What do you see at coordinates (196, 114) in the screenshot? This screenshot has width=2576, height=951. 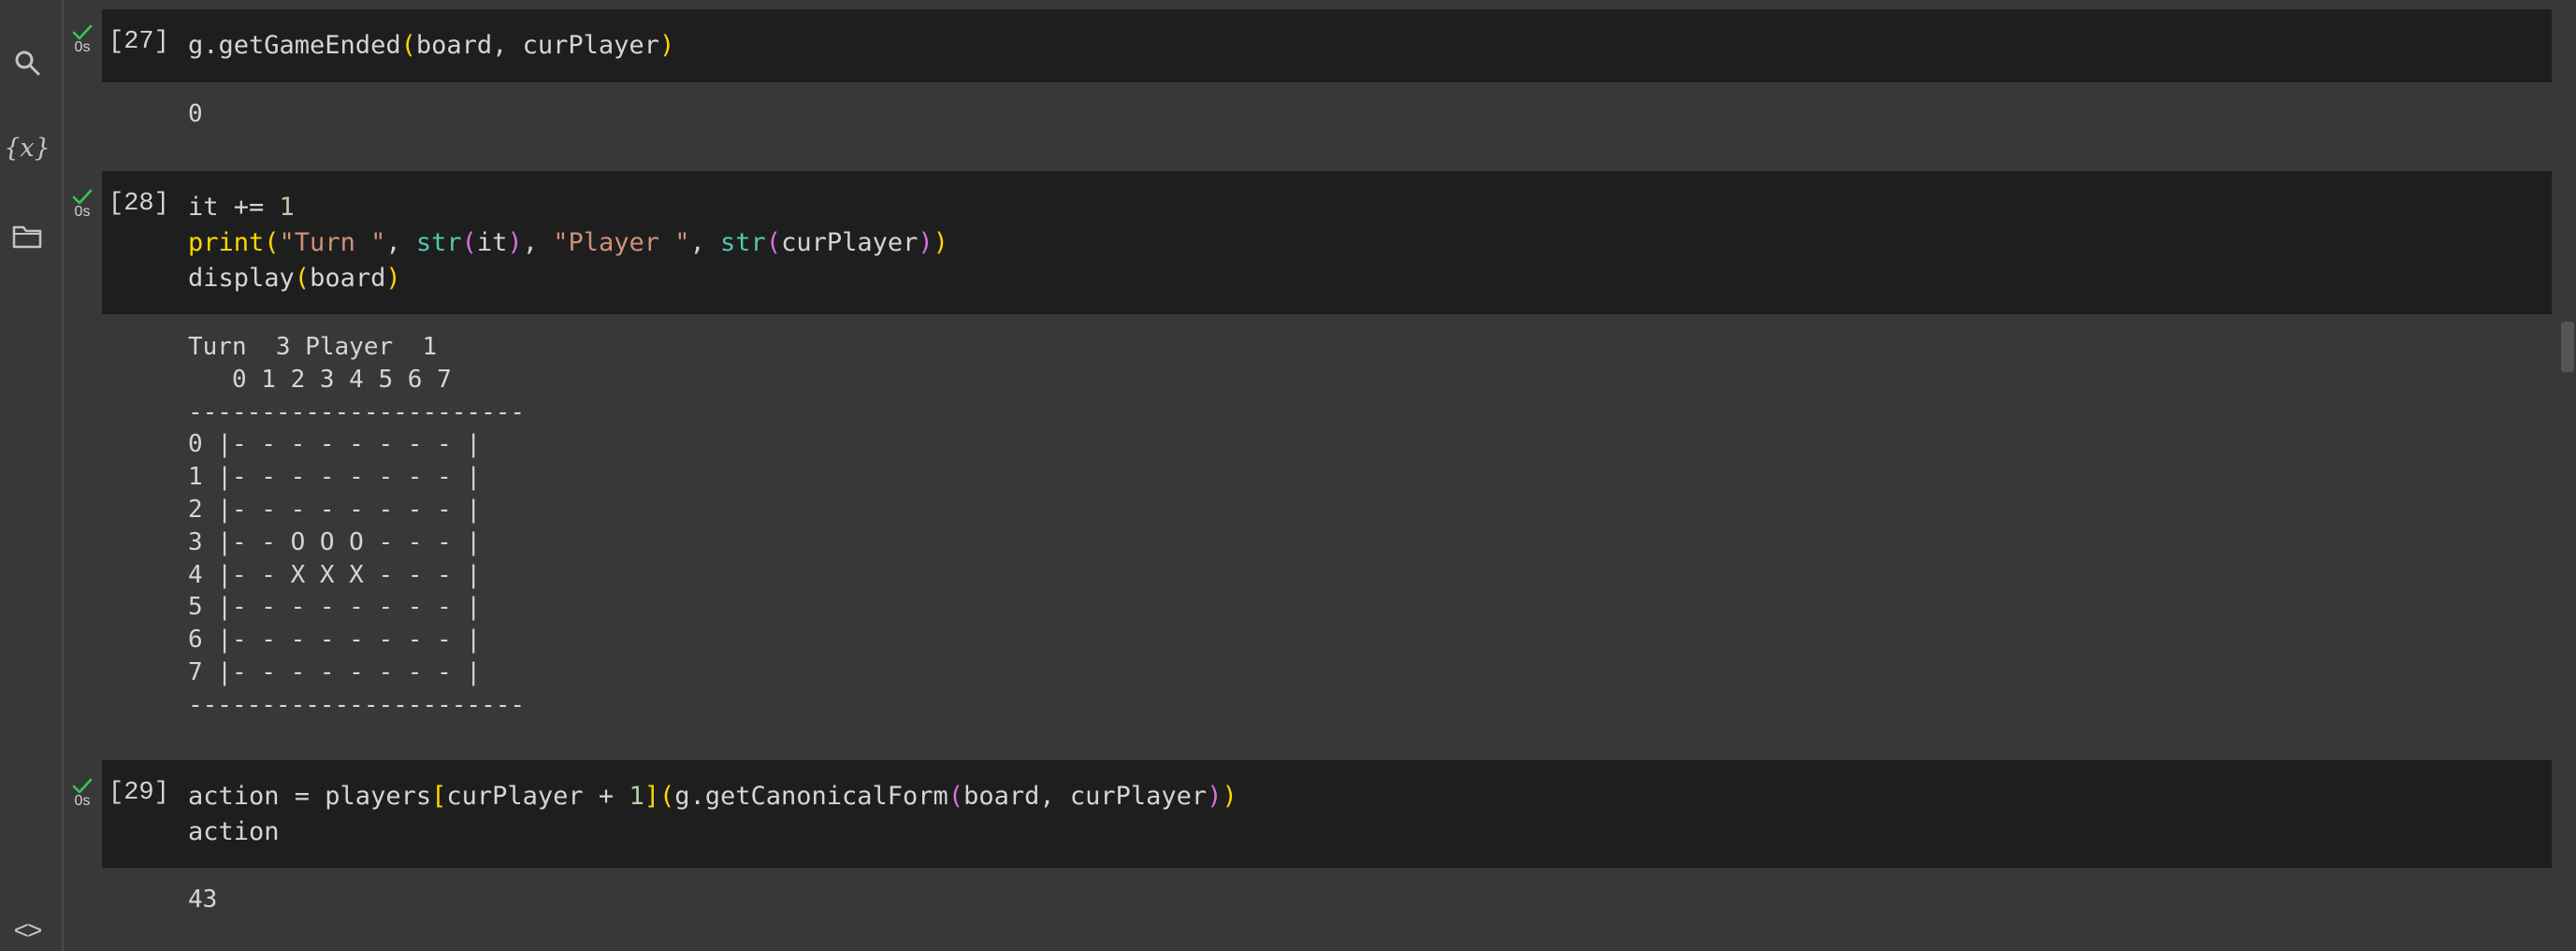 I see `cell-output: 0` at bounding box center [196, 114].